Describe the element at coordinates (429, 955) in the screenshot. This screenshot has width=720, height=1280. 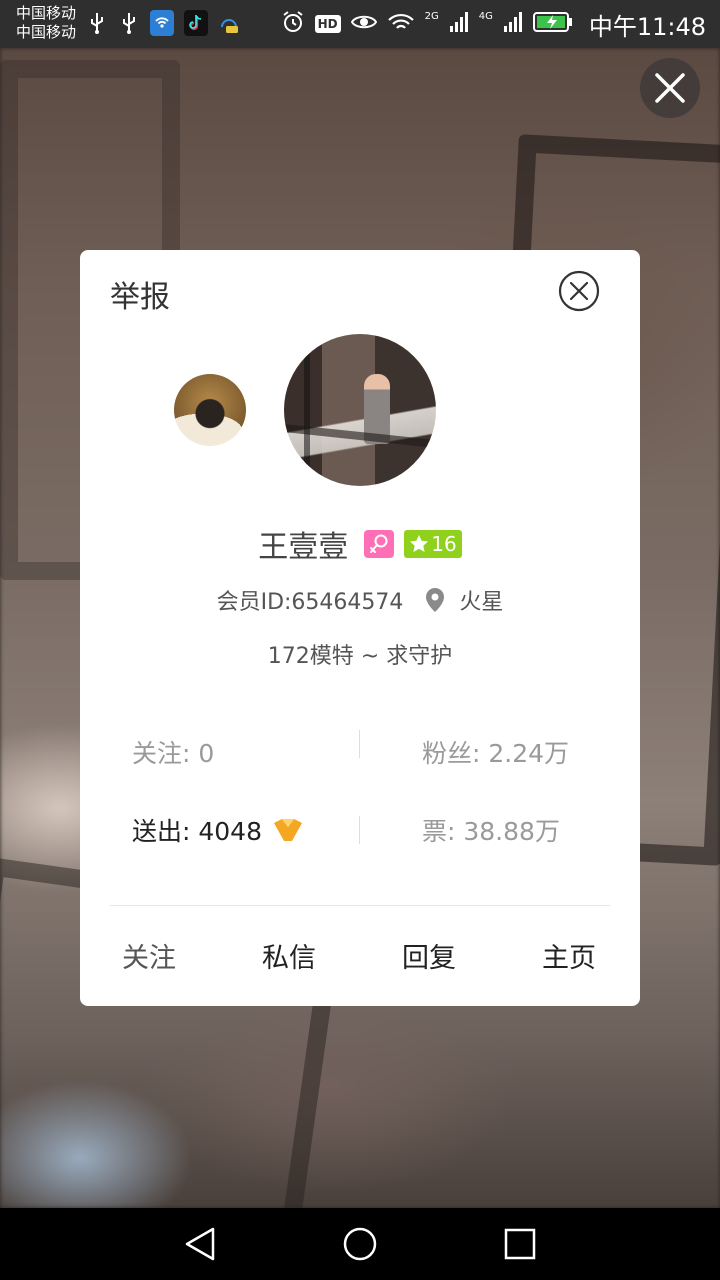
I see `reply-button: 回复` at that location.